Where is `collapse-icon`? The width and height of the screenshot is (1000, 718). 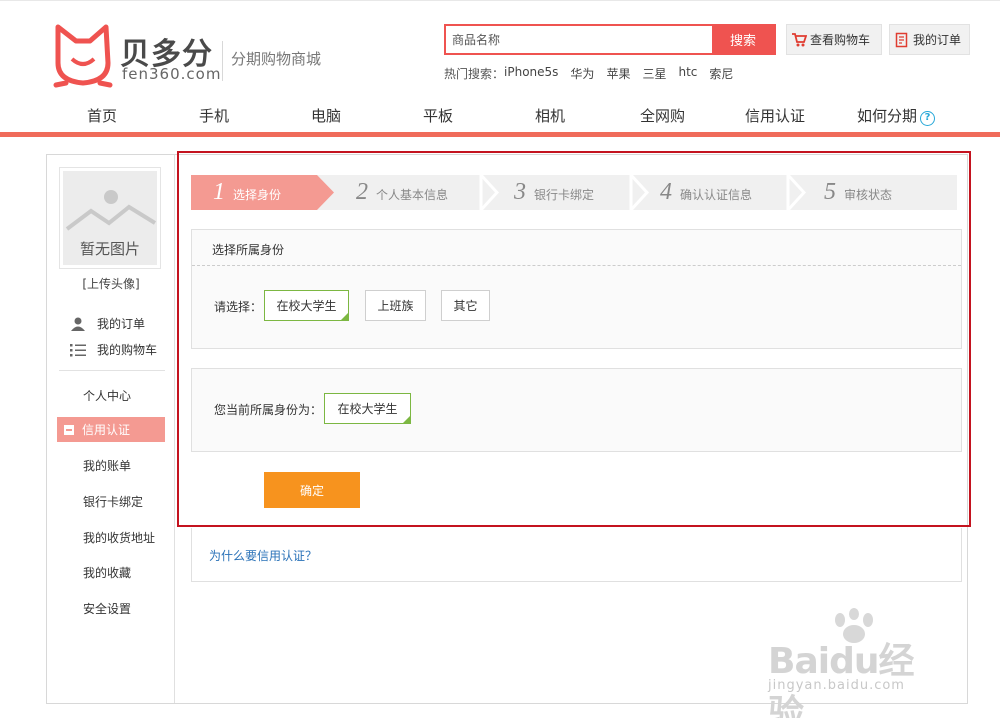
collapse-icon is located at coordinates (69, 429).